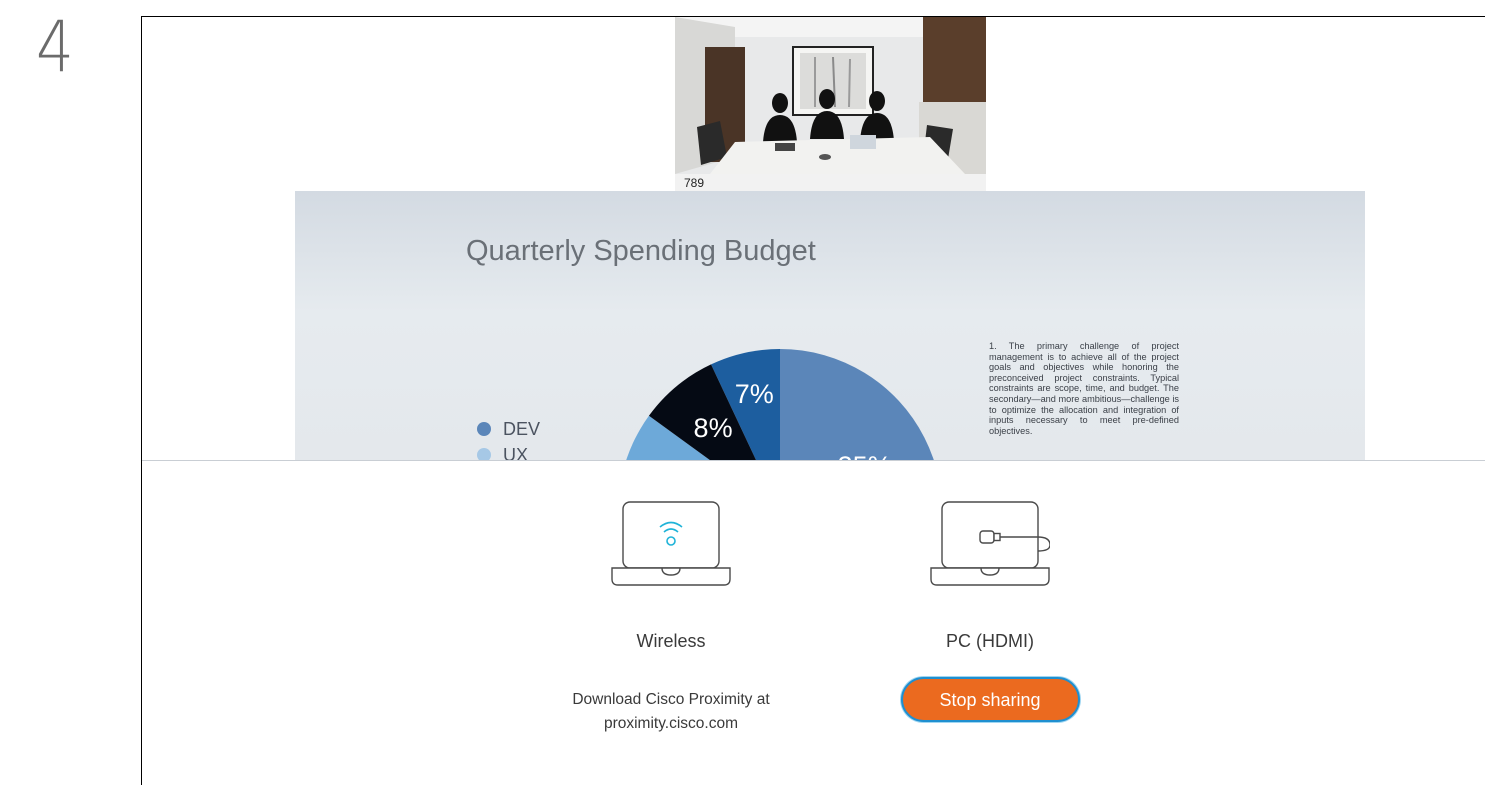  Describe the element at coordinates (671, 641) in the screenshot. I see `wireless-label: Wireless` at that location.